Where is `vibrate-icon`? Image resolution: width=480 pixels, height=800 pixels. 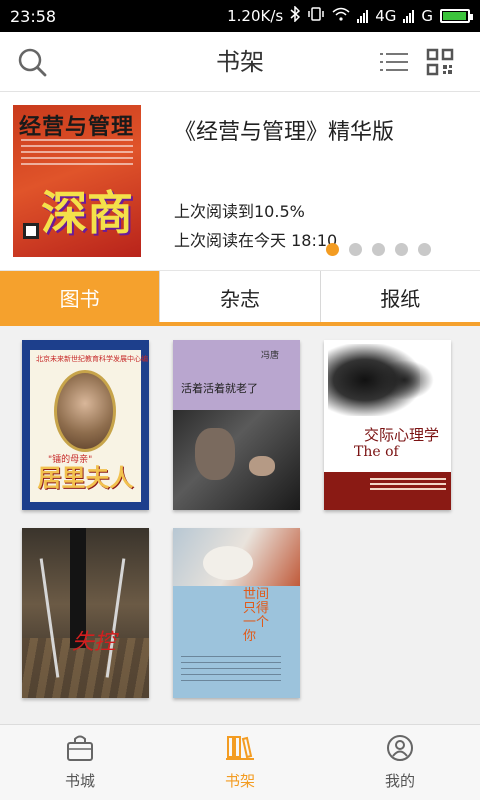
vibrate-icon is located at coordinates (316, 16).